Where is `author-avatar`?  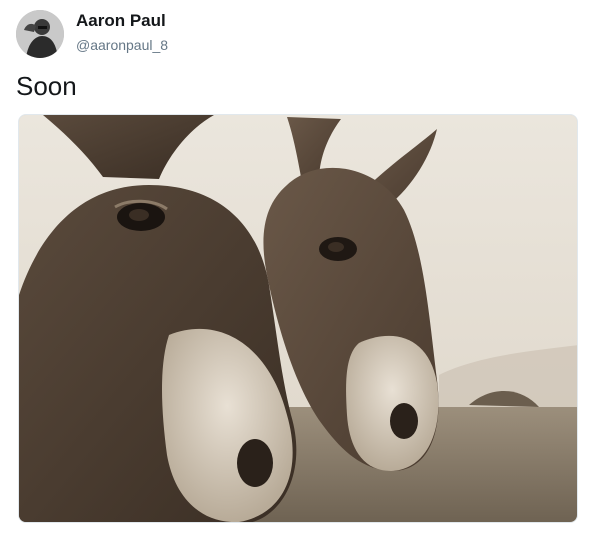
author-avatar is located at coordinates (40, 34).